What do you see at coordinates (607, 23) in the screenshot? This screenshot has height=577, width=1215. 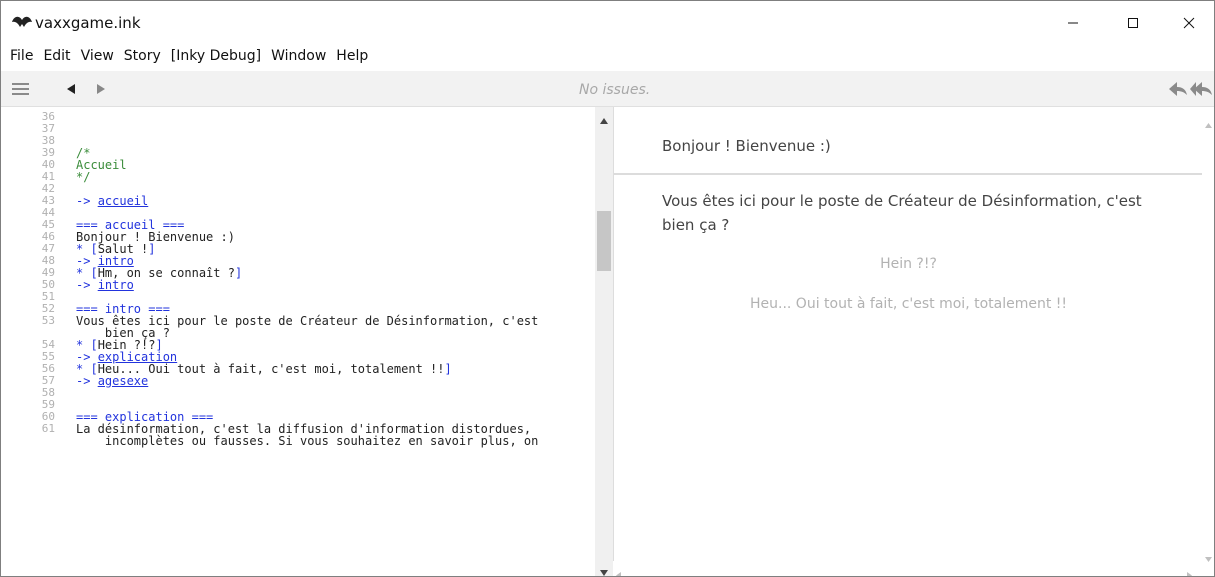 I see `title-bar: vaxxgame.ink` at bounding box center [607, 23].